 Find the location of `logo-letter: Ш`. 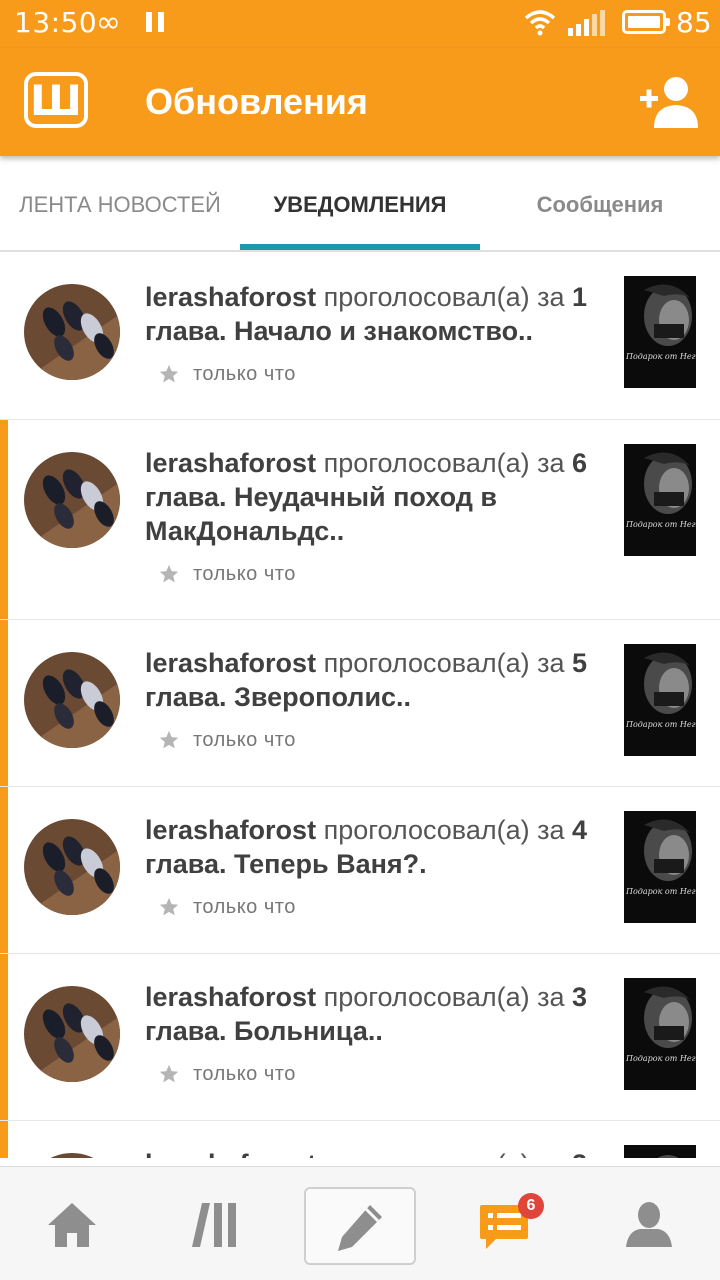

logo-letter: Ш is located at coordinates (56, 100).